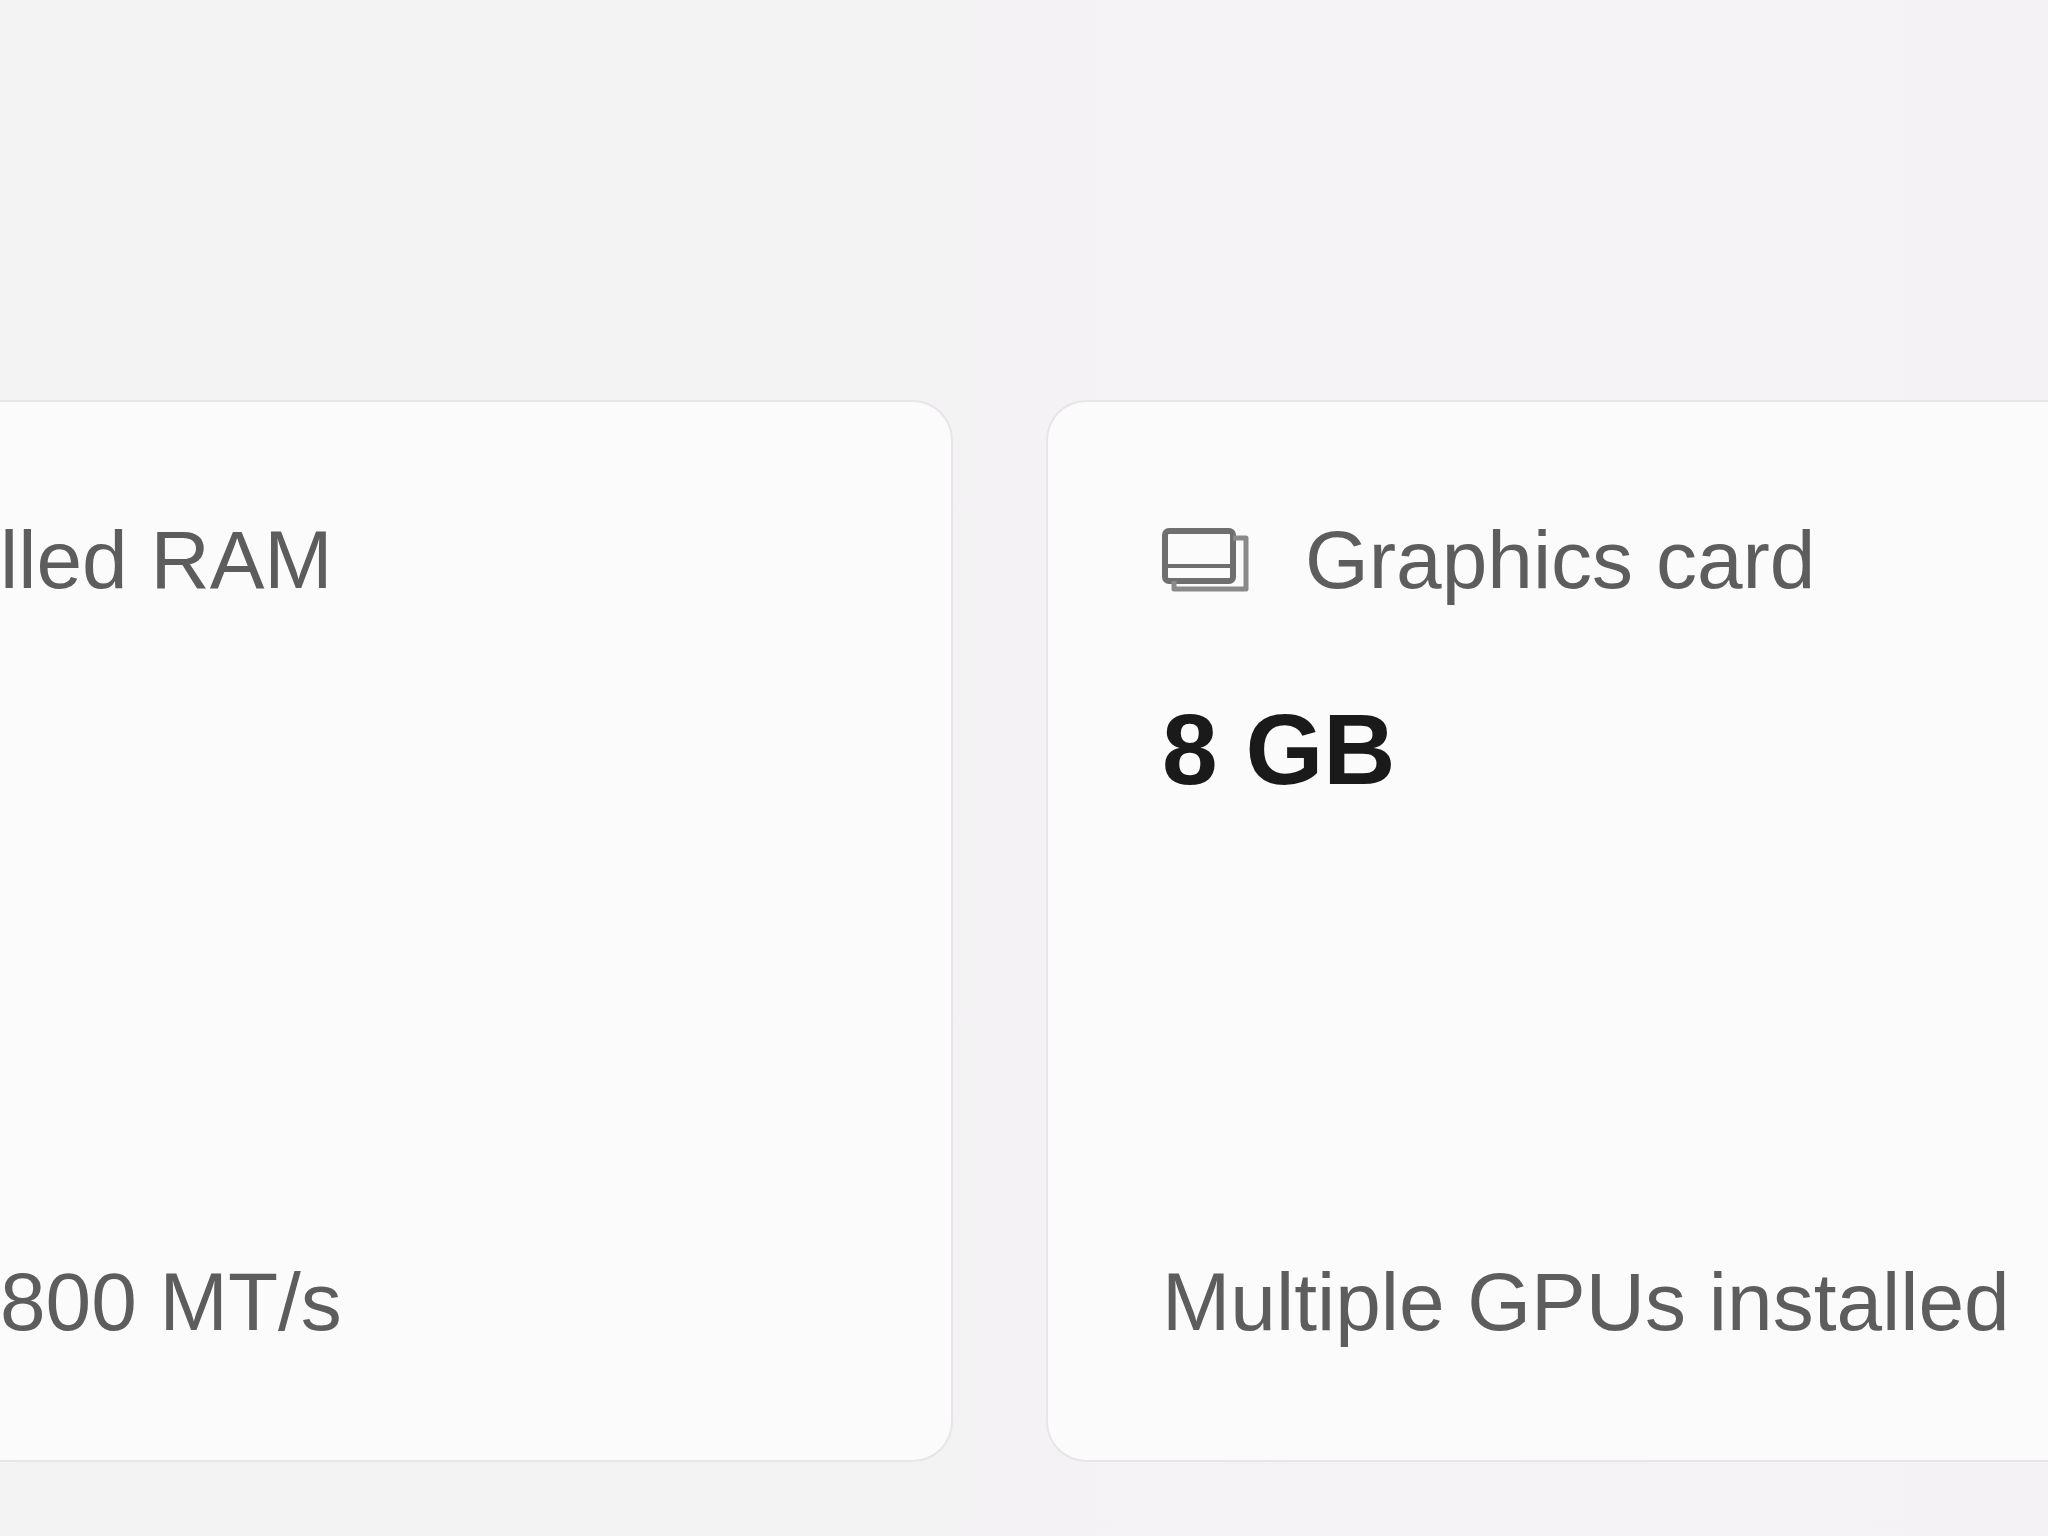  What do you see at coordinates (171, 1302) in the screenshot?
I see `card-detail: 800 MT/s` at bounding box center [171, 1302].